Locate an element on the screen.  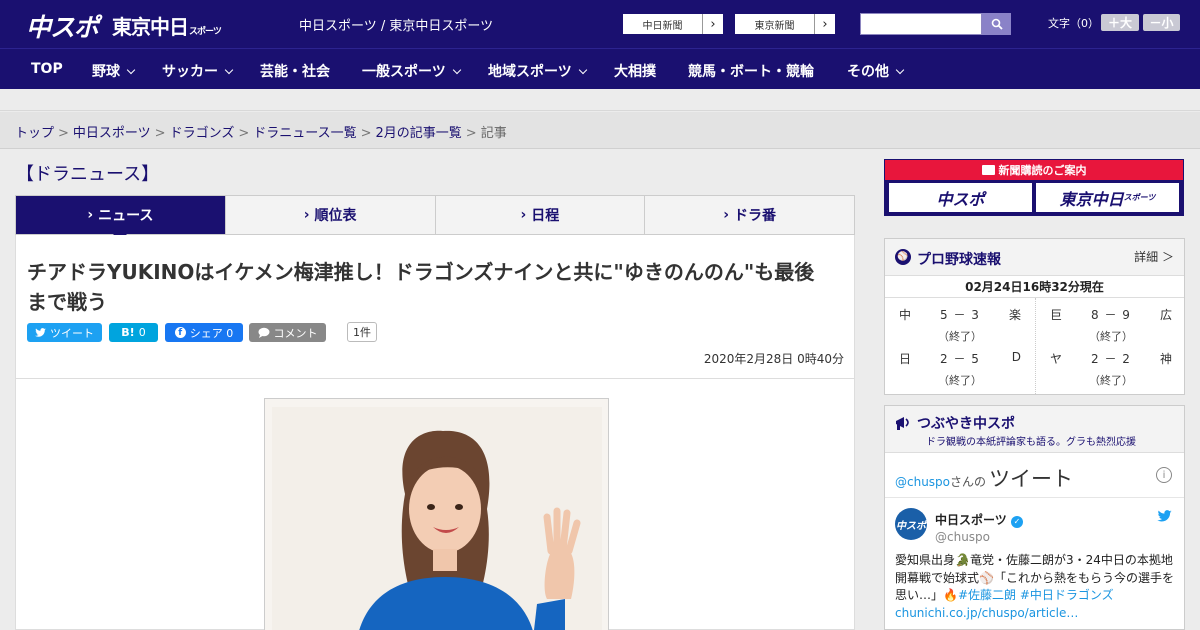
nav-item-soccer: サッカー is located at coordinates (198, 71).